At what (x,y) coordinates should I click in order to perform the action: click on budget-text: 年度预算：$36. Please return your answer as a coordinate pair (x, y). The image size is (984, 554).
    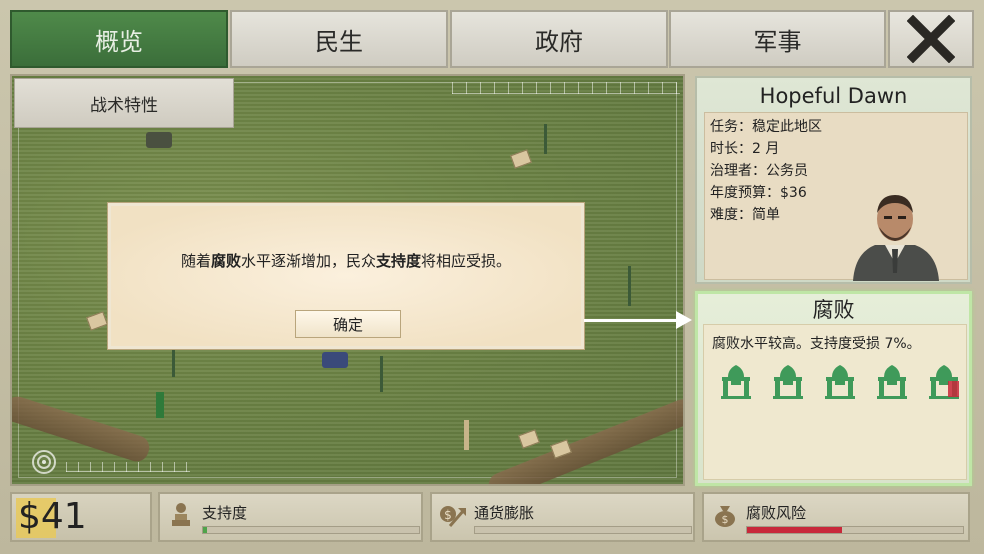
    Looking at the image, I should click on (758, 193).